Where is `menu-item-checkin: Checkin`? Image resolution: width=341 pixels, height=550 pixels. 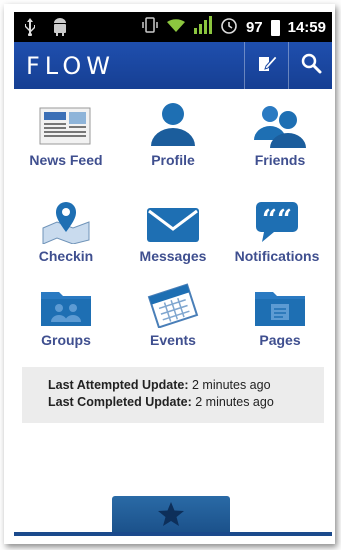 menu-item-checkin: Checkin is located at coordinates (66, 229).